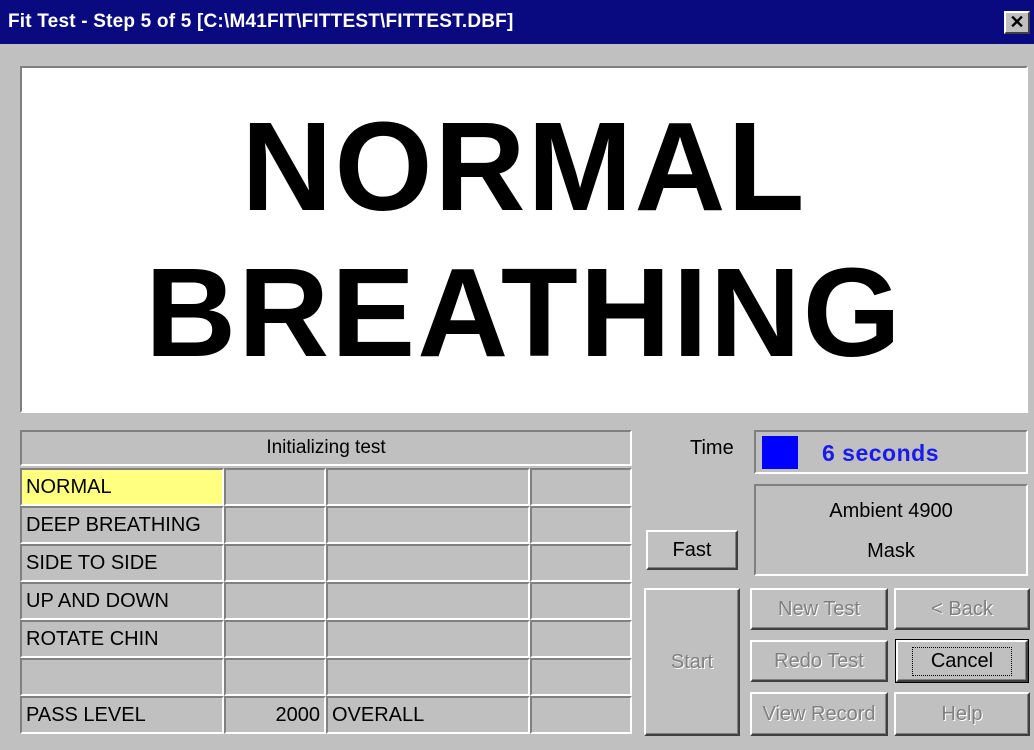 This screenshot has width=1034, height=750. I want to click on exercise-name-cell: UP AND DOWN, so click(122, 601).